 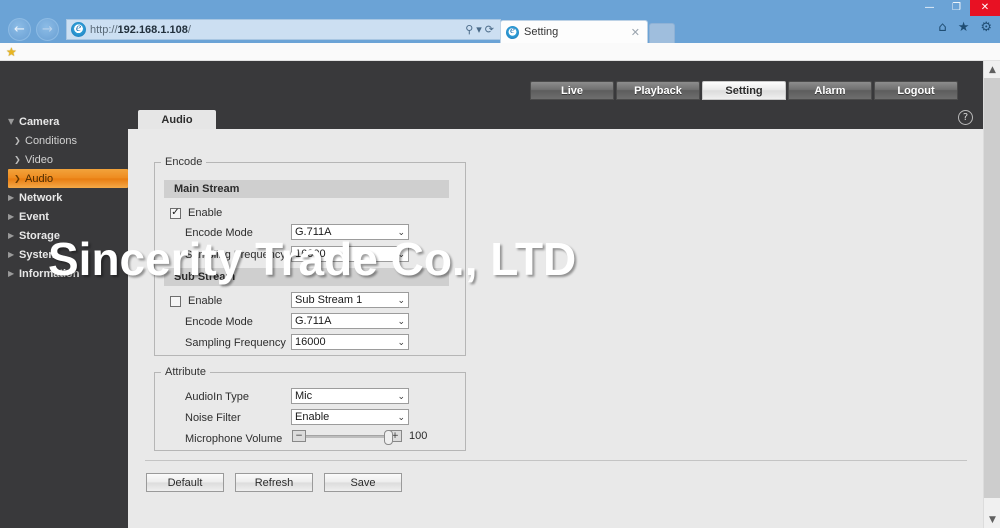 I want to click on noise-filter-row: Noise Filter, so click(x=213, y=418).